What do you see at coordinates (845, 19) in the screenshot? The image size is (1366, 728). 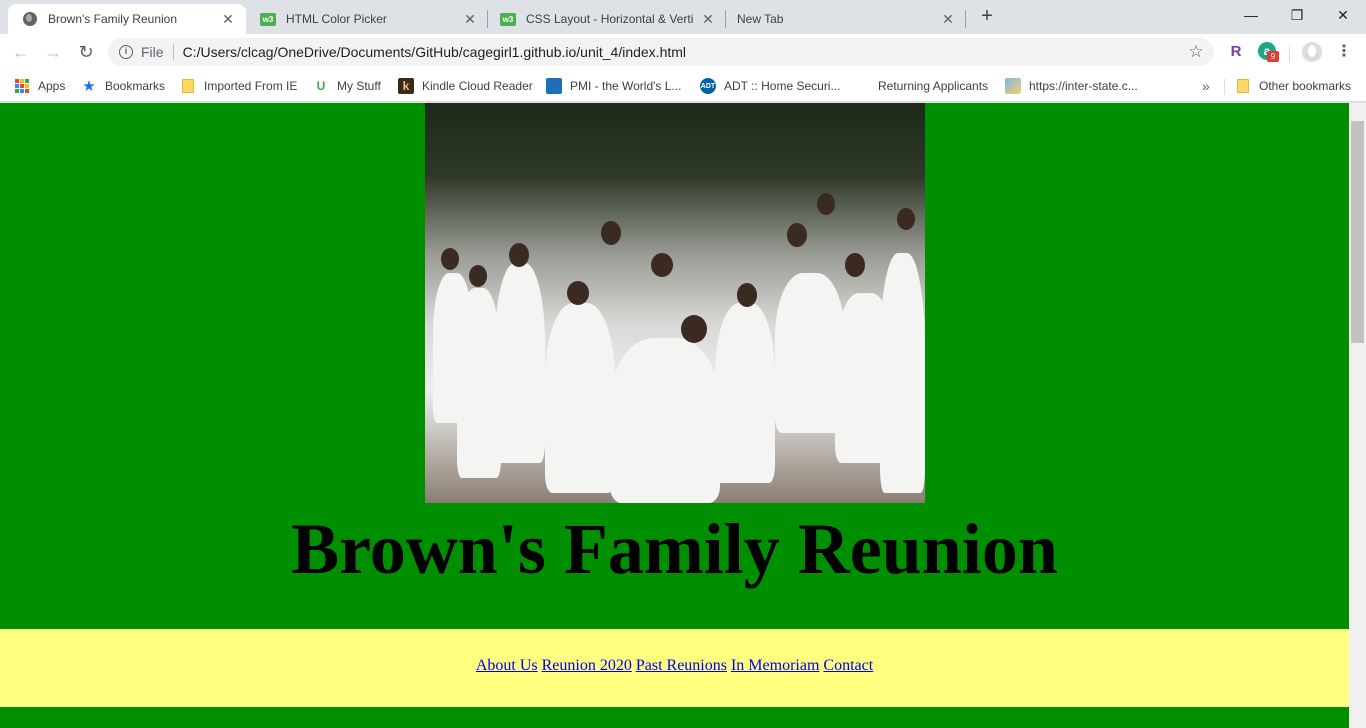 I see `tab-new-tab: New Tab ✕` at bounding box center [845, 19].